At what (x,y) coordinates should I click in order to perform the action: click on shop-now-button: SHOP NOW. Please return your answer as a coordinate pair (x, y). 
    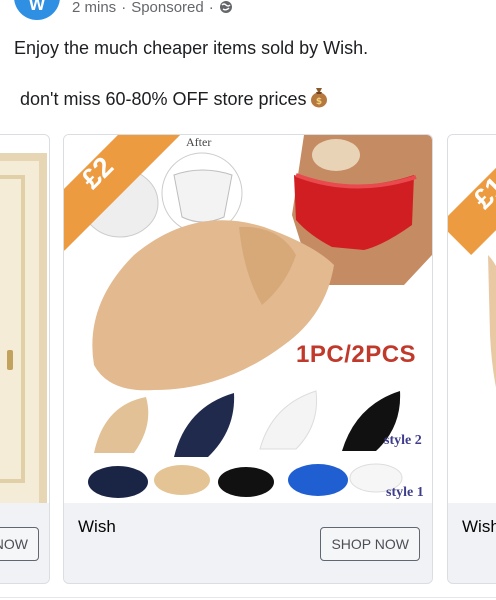
    Looking at the image, I should click on (370, 544).